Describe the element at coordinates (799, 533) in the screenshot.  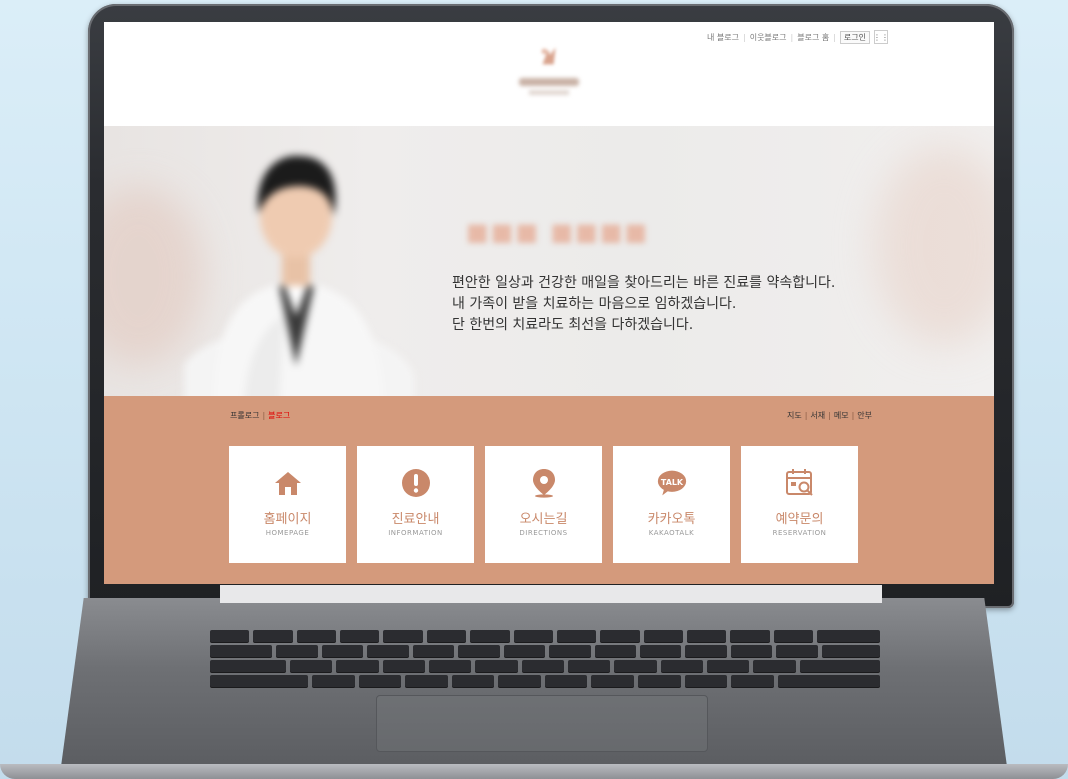
I see `card-sublabel: RESERVATION` at that location.